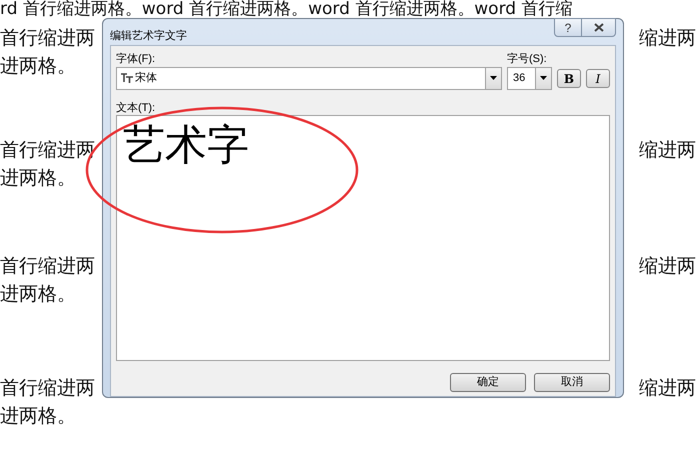 Image resolution: width=698 pixels, height=450 pixels. What do you see at coordinates (127, 78) in the screenshot?
I see `font-type-icon` at bounding box center [127, 78].